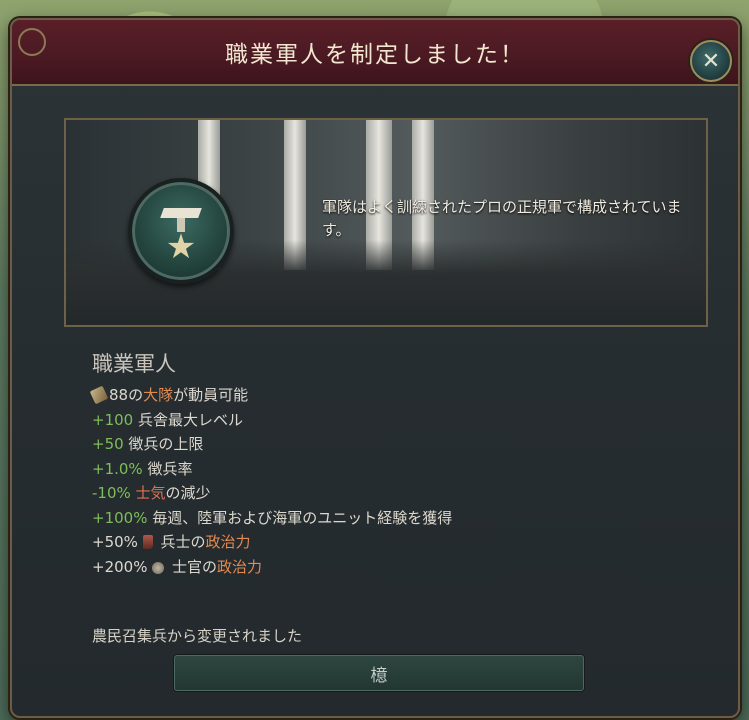 The image size is (749, 720). I want to click on battalion-icon, so click(99, 395).